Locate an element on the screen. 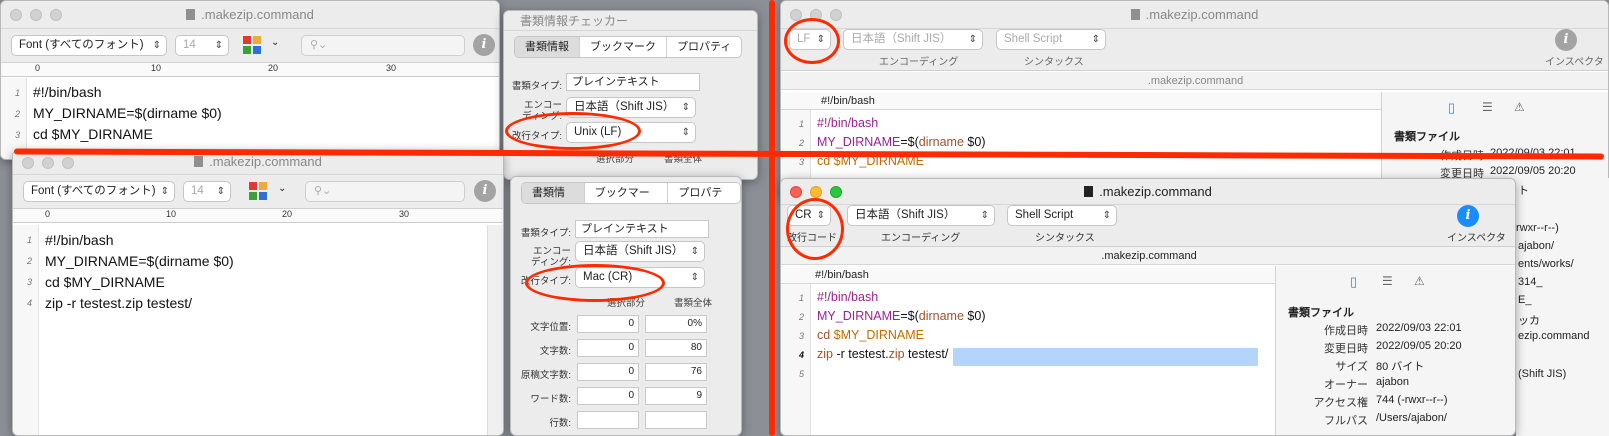 This screenshot has width=1609, height=436. doc-type-label: 書類タイプ: is located at coordinates (536, 86).